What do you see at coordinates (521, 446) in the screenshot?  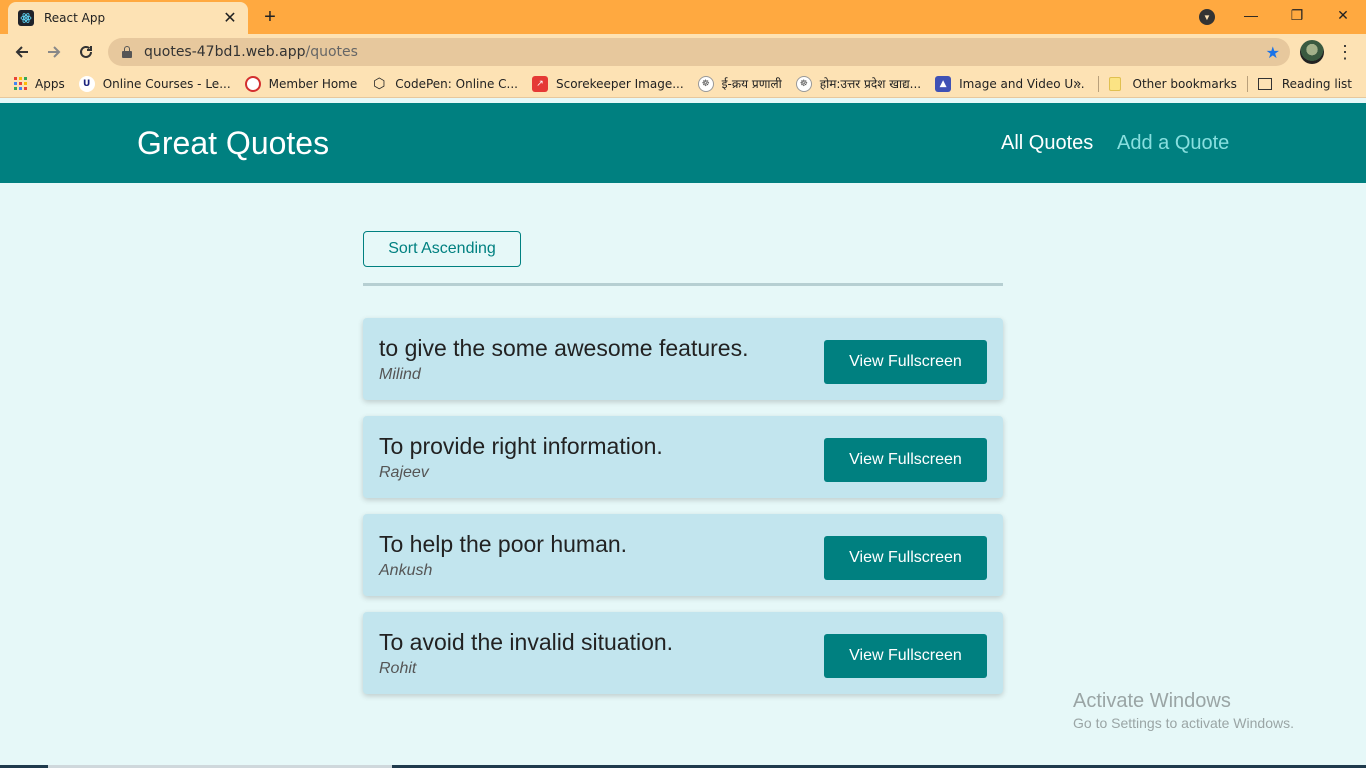 I see `quote-text: To provide right information.` at bounding box center [521, 446].